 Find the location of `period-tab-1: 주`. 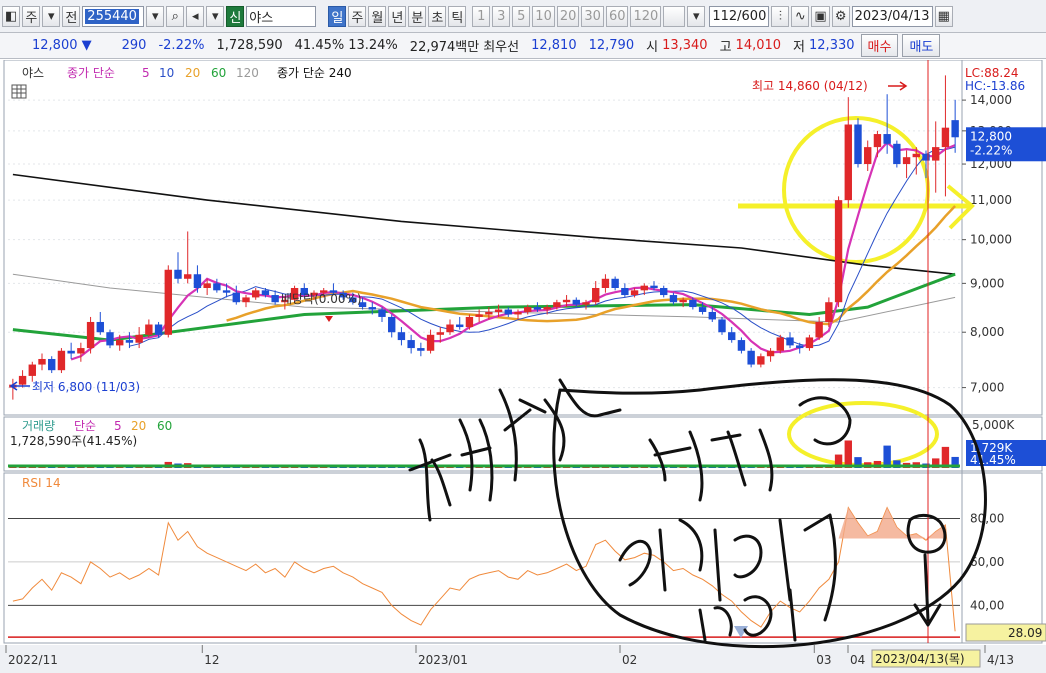

period-tab-1: 주 is located at coordinates (357, 16).